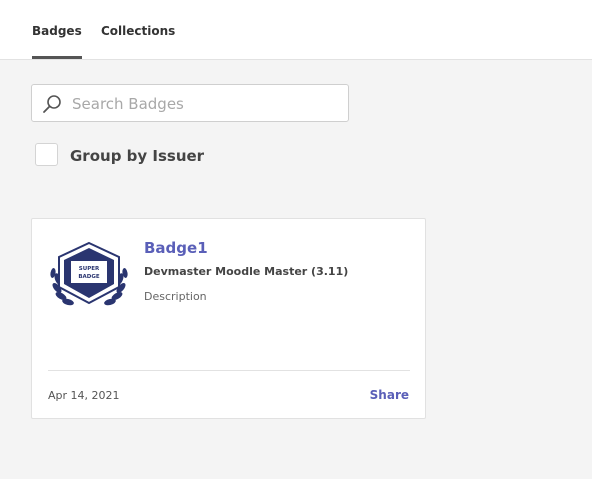  I want to click on badge-name-link: Badge1, so click(176, 248).